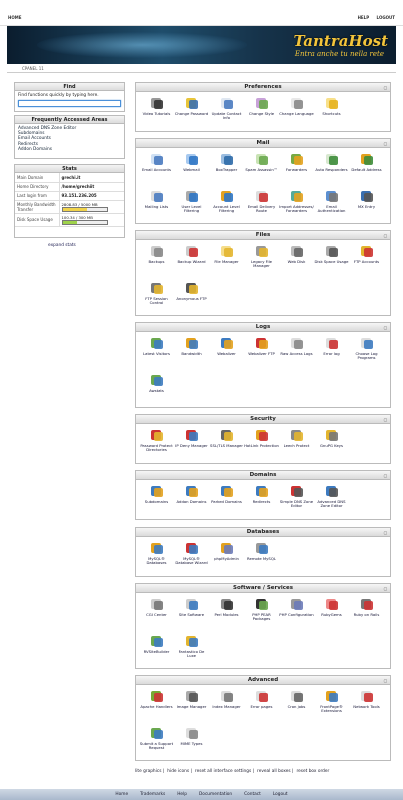 The height and width of the screenshot is (800, 403). What do you see at coordinates (296, 261) in the screenshot?
I see `panel-item: Web Disk` at bounding box center [296, 261].